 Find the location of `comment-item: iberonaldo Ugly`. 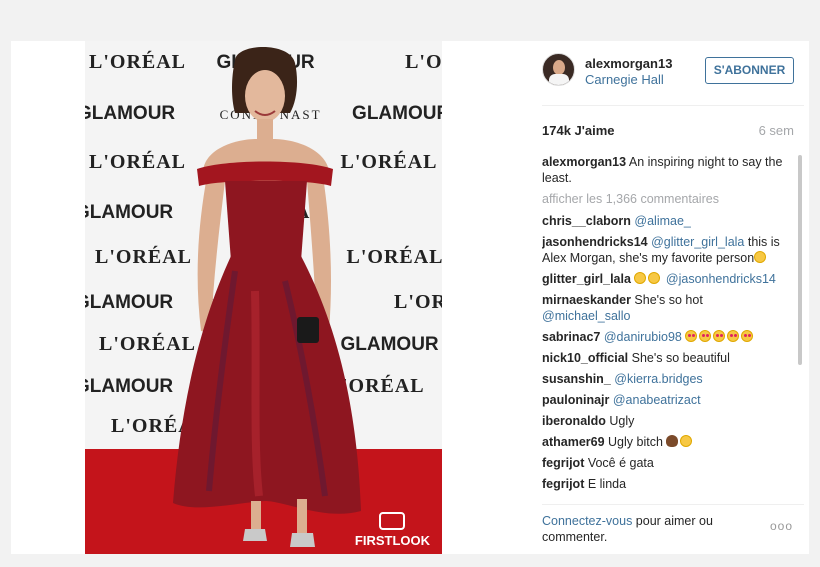

comment-item: iberonaldo Ugly is located at coordinates (667, 421).